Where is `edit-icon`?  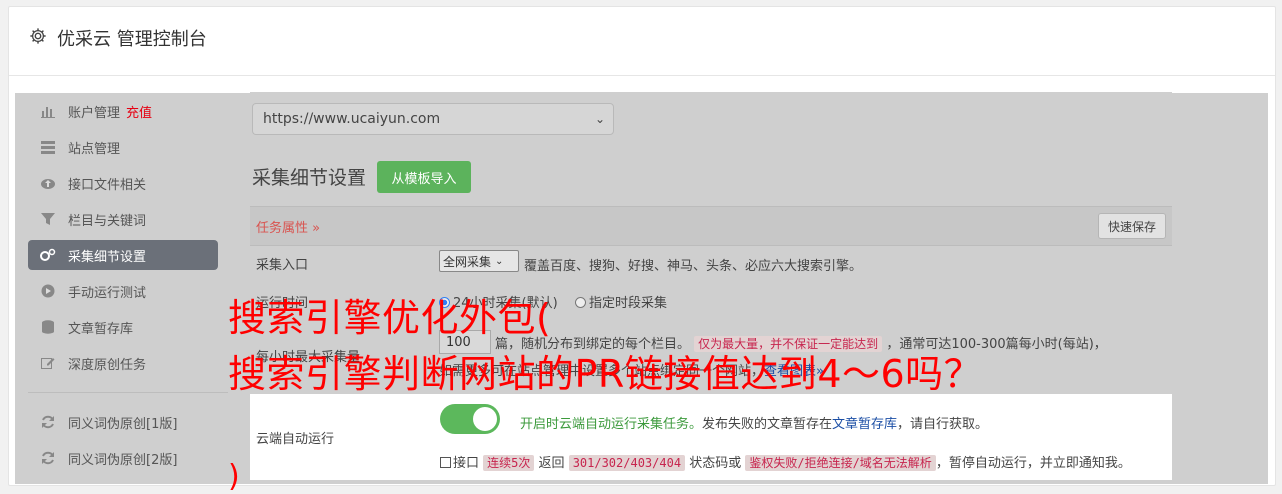 edit-icon is located at coordinates (48, 363).